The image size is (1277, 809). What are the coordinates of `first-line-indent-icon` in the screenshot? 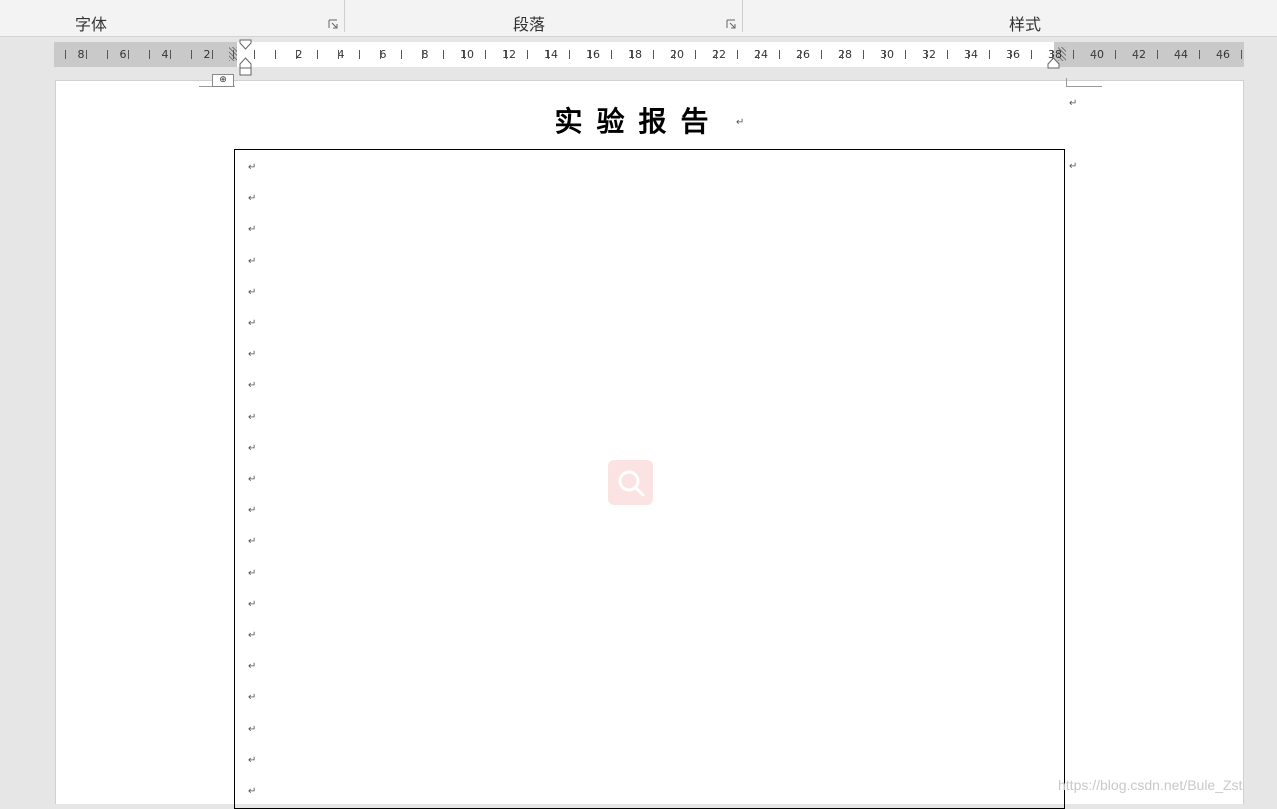 It's located at (245, 45).